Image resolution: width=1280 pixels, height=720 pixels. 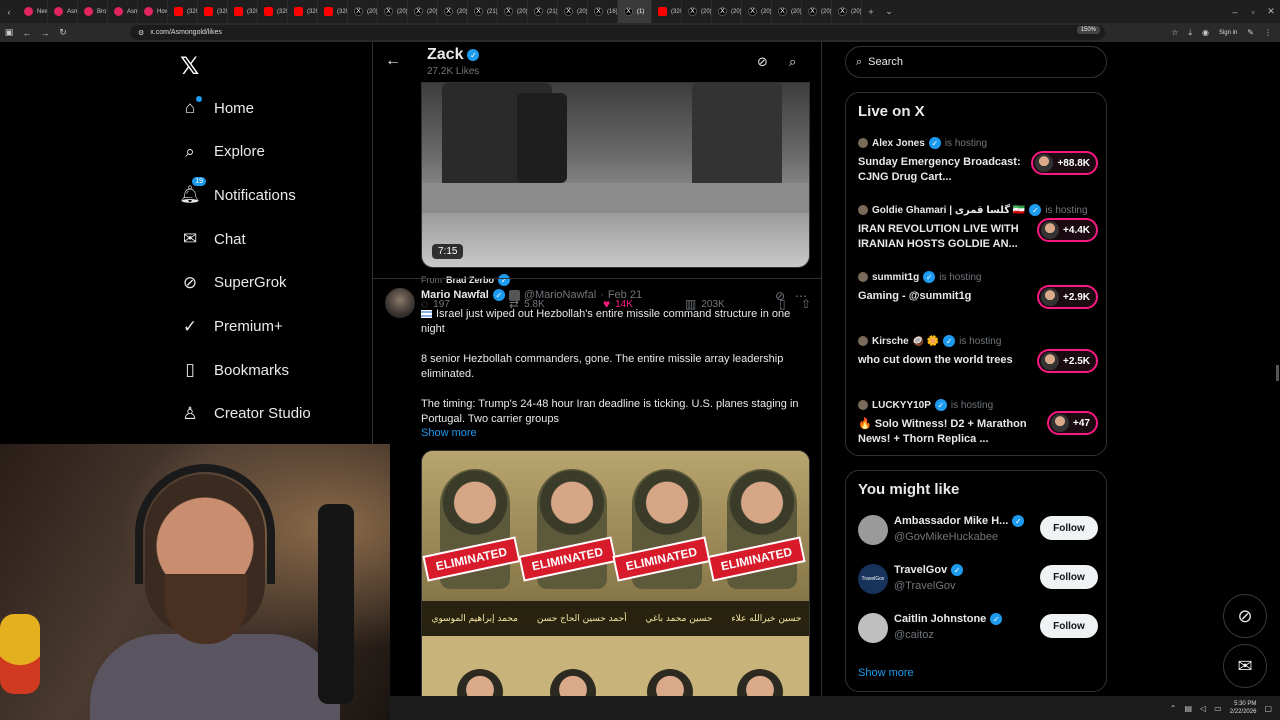 What do you see at coordinates (1277, 373) in the screenshot?
I see `scrollbar-thumb` at bounding box center [1277, 373].